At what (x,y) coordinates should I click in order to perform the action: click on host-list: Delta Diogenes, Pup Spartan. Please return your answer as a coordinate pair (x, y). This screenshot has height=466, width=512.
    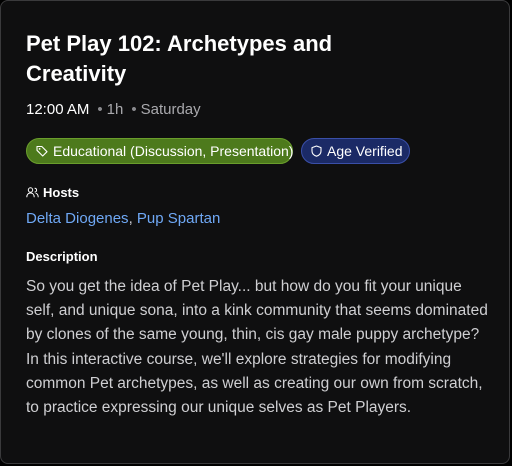
    Looking at the image, I should click on (123, 218).